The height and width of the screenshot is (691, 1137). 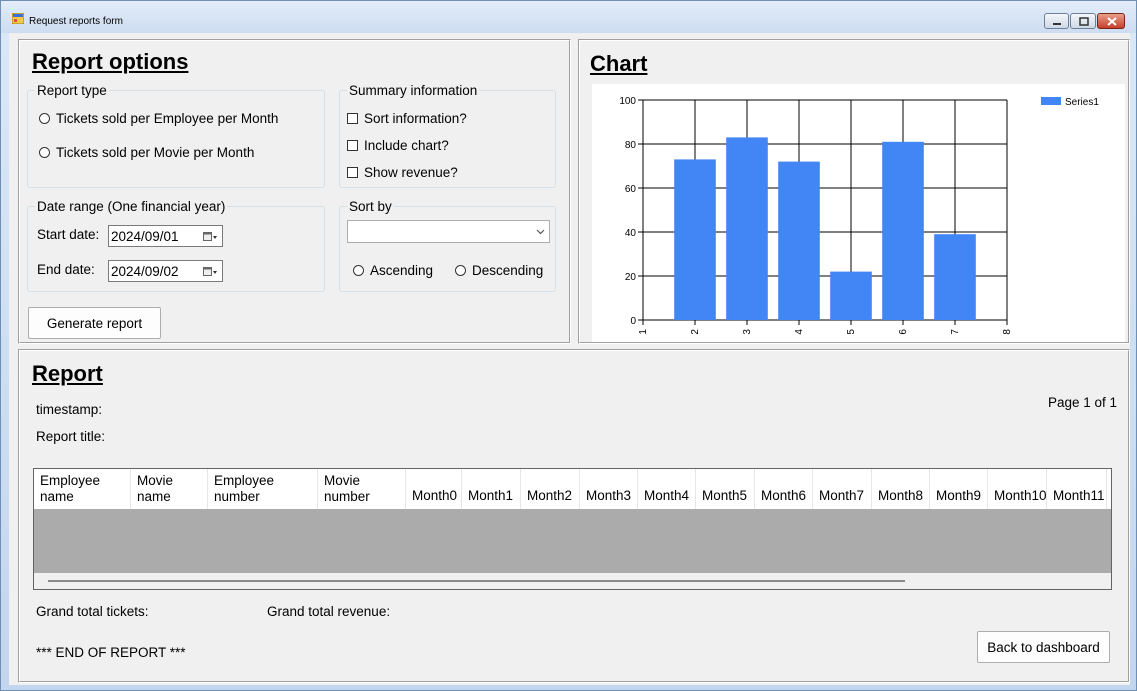 What do you see at coordinates (859, 215) in the screenshot?
I see `chart-svg: 0 20 40 60 80 100 1 2 3 4 5 6 7 8 Series1` at bounding box center [859, 215].